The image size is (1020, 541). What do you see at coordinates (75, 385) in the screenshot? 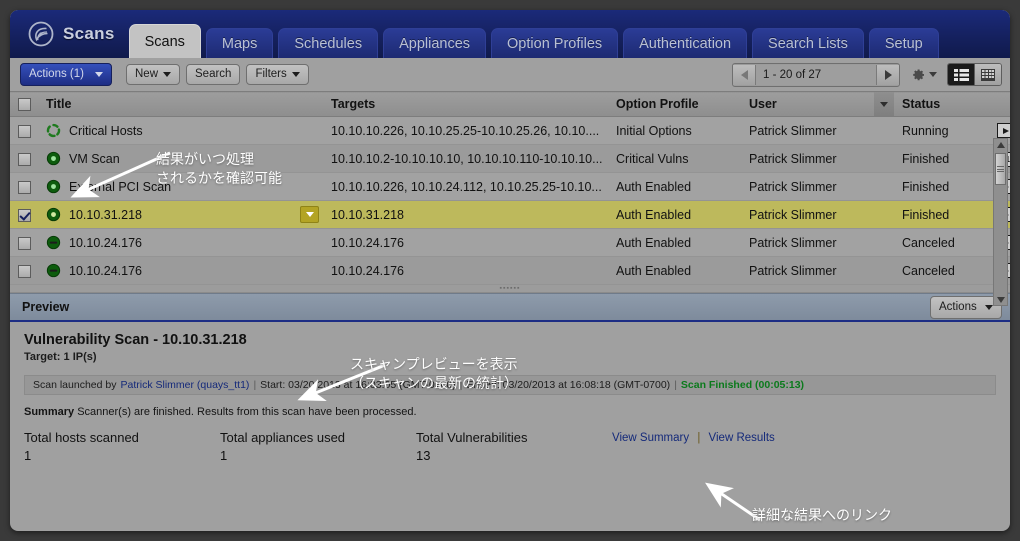
I see `launch-prefix: Scan launched by` at bounding box center [75, 385].